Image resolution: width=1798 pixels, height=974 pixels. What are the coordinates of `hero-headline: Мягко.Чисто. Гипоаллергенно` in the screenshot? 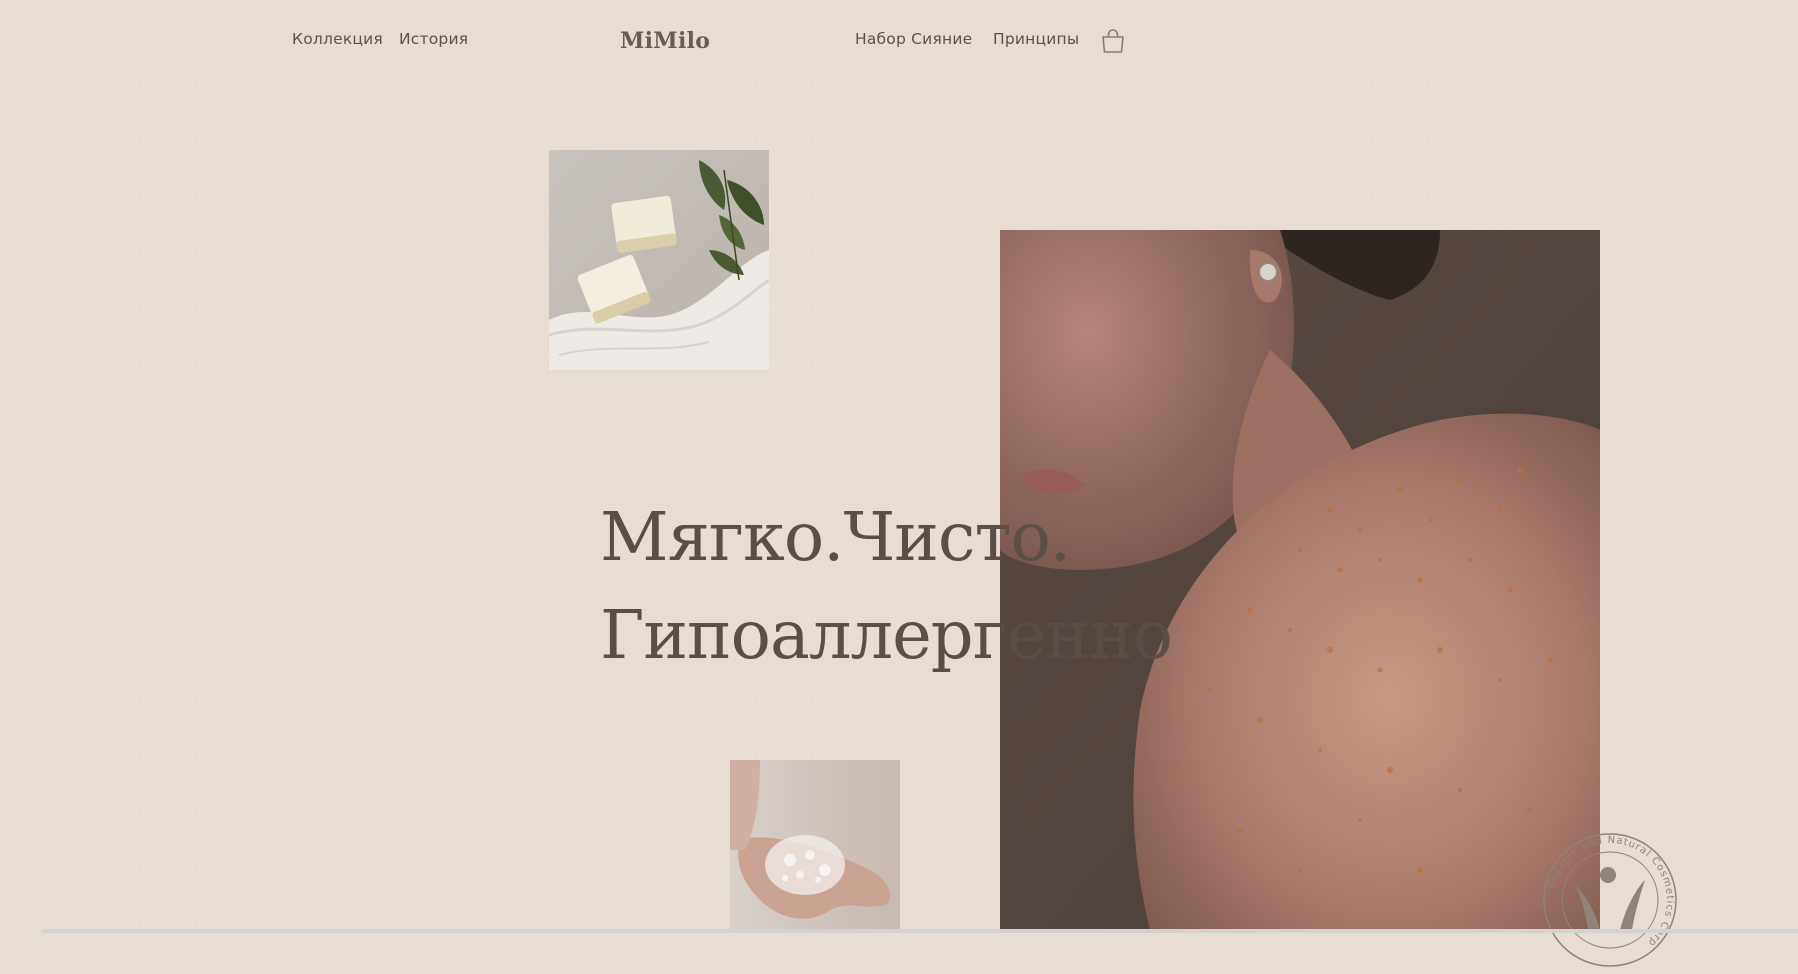 It's located at (886, 586).